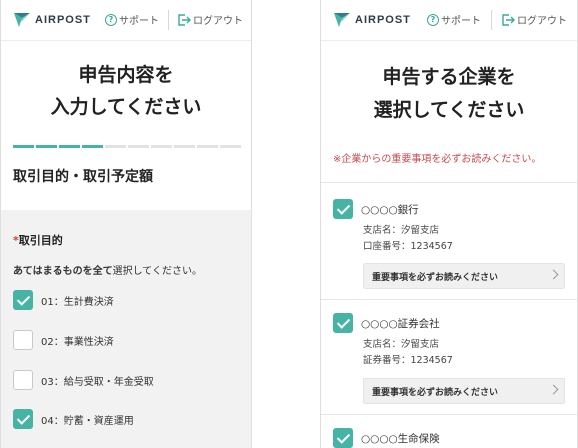 The image size is (578, 448). I want to click on option-item: 01：生計費決済, so click(63, 300).